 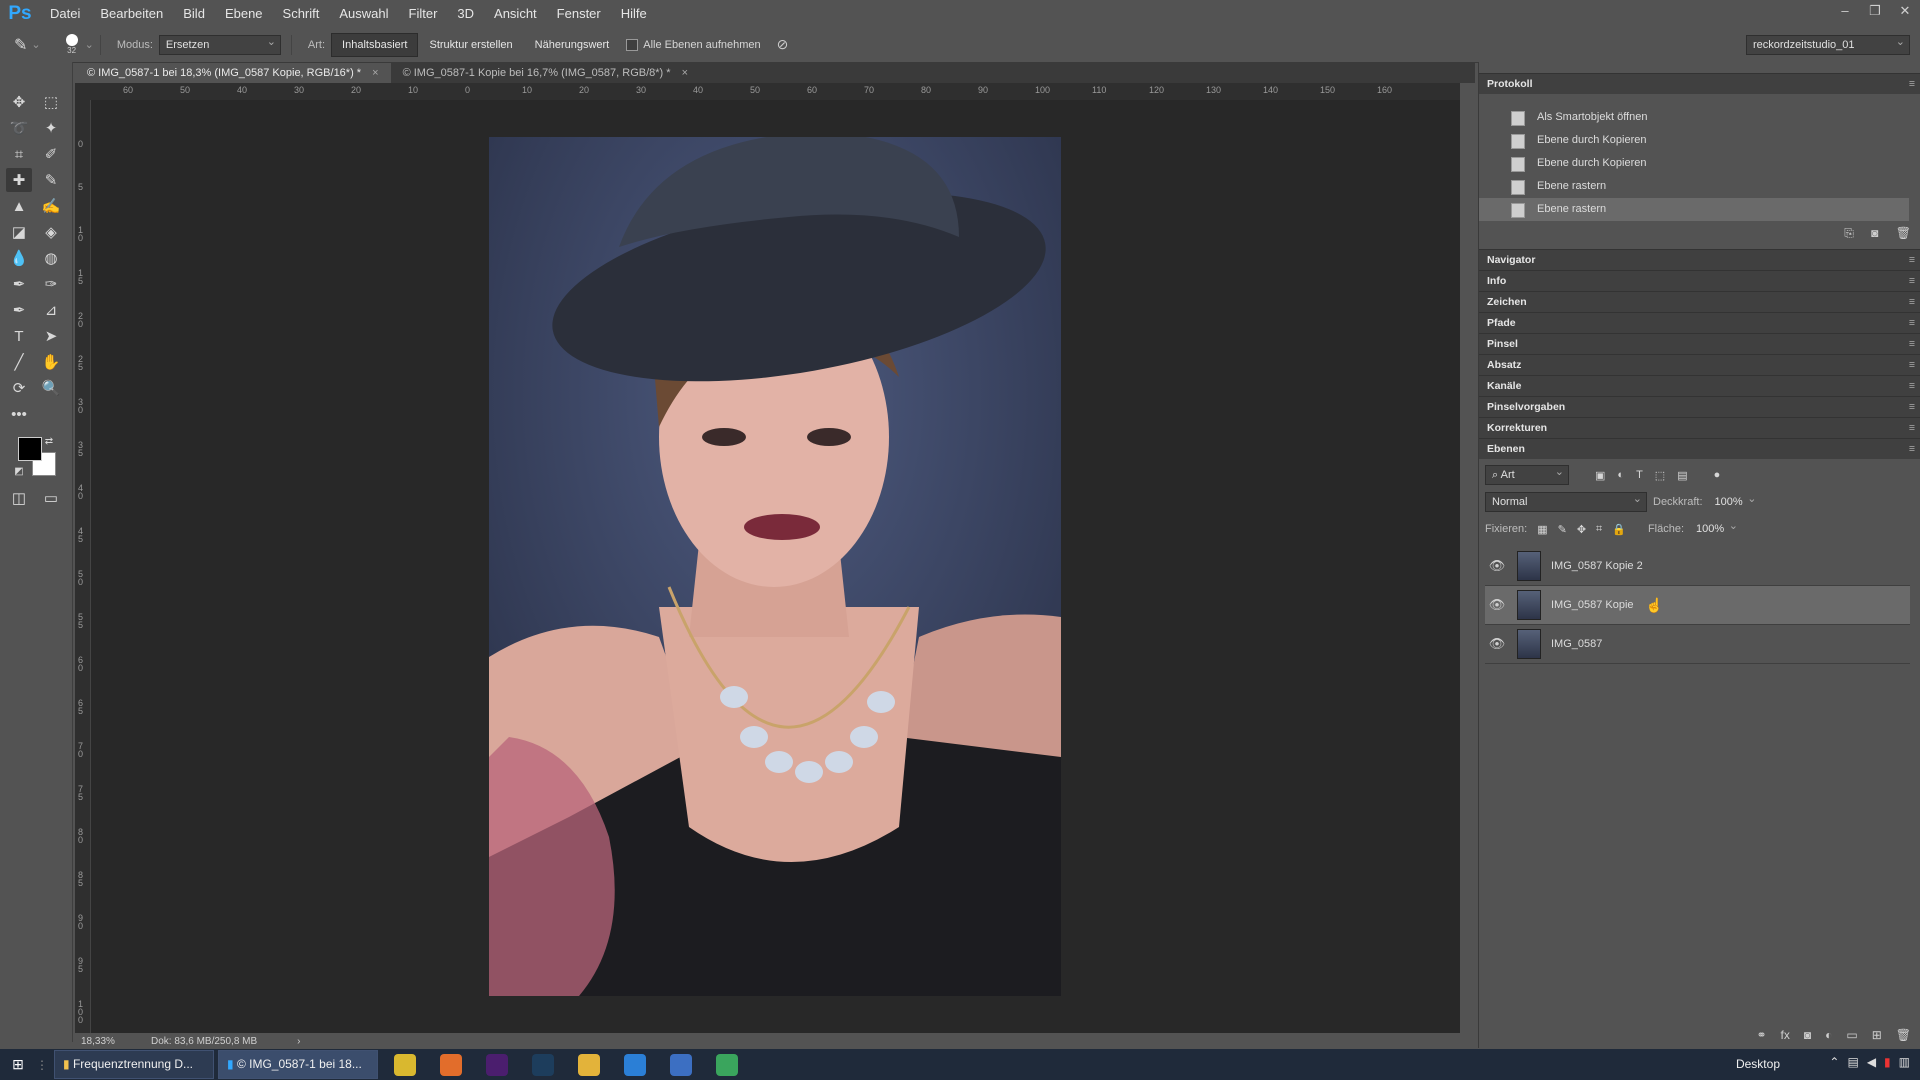 I want to click on eye-icon: 👁, so click(x=1497, y=566).